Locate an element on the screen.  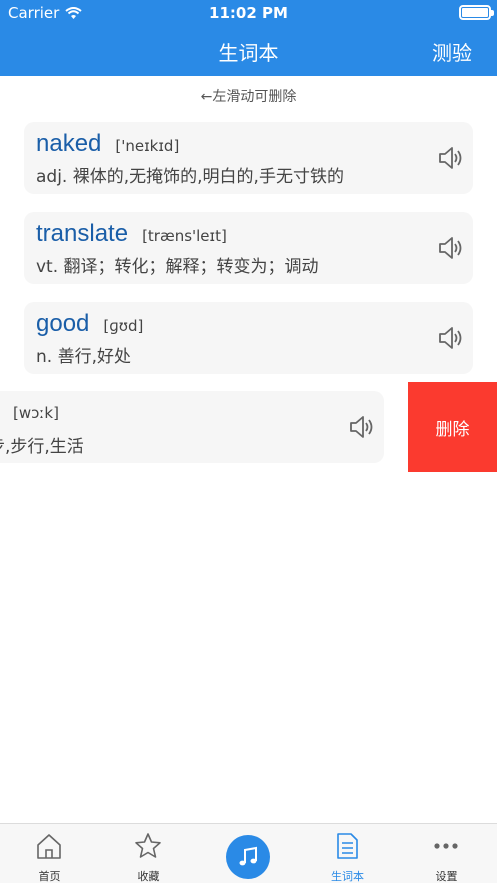
star-icon is located at coordinates (148, 845).